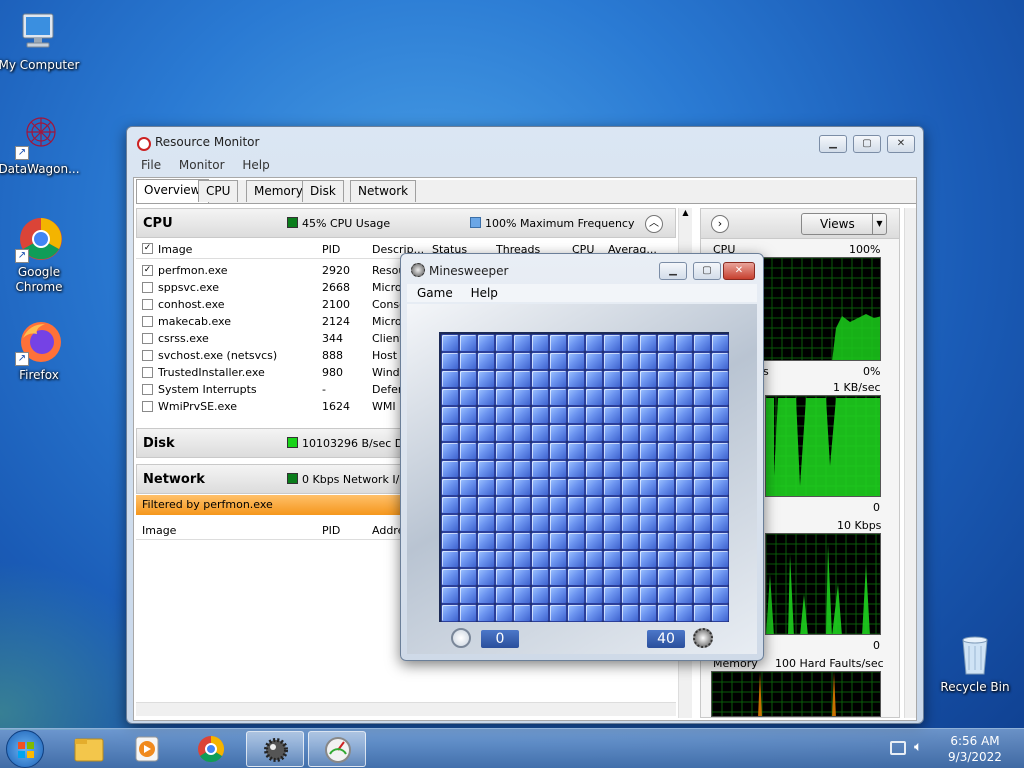 The width and height of the screenshot is (1024, 768). What do you see at coordinates (910, 463) in the screenshot?
I see `graph-pane-scrollbar` at bounding box center [910, 463].